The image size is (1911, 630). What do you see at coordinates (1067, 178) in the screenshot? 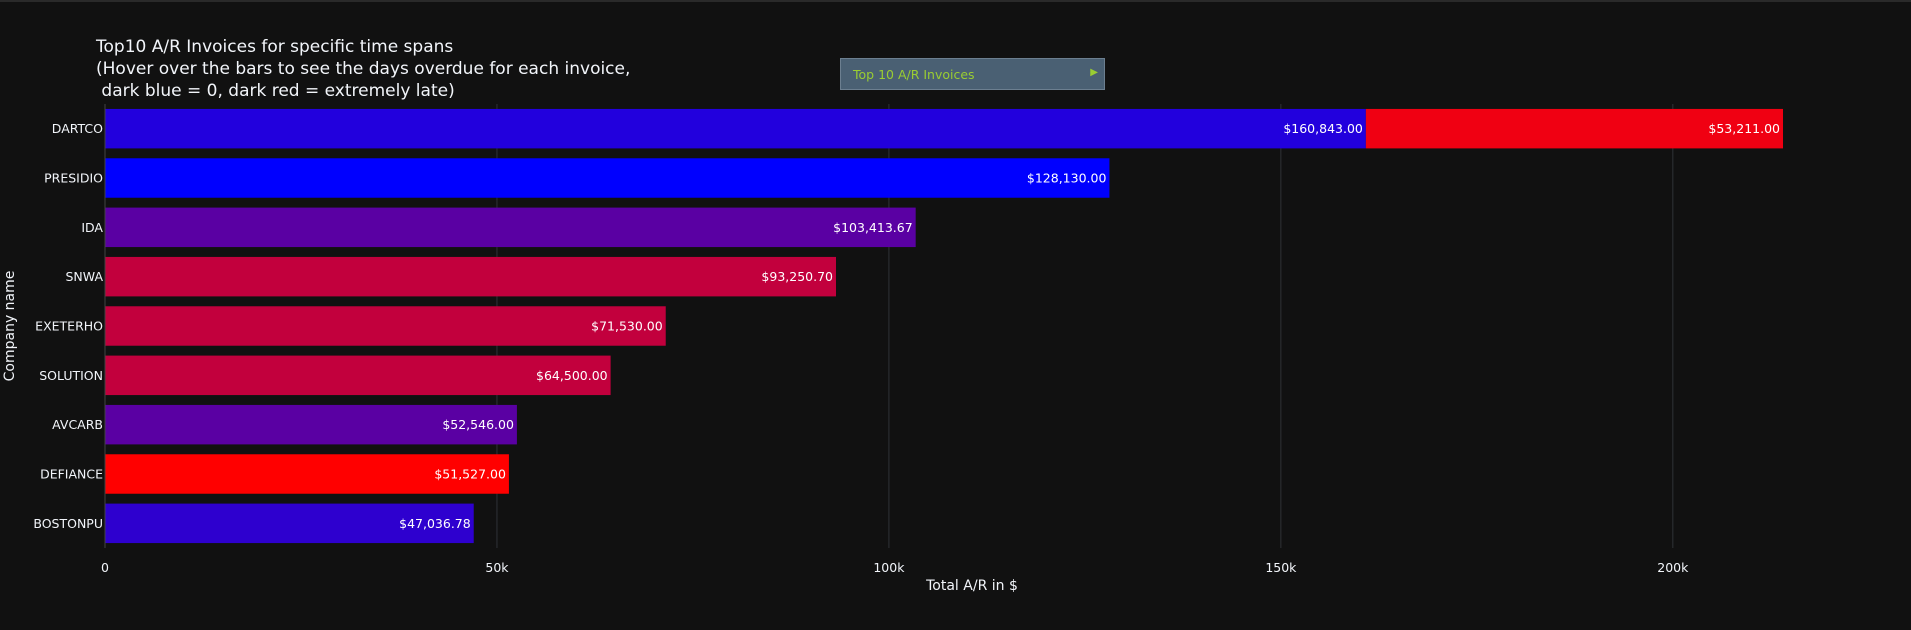
I see `bar-value-label: $128,130.00` at bounding box center [1067, 178].